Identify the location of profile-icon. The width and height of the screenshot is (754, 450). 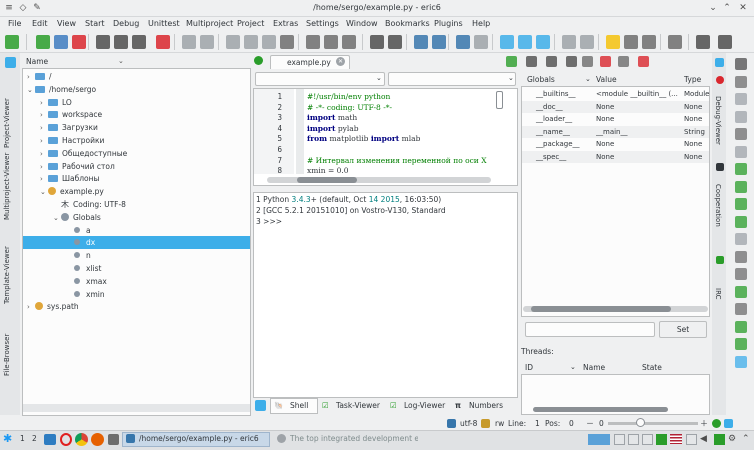
(463, 42).